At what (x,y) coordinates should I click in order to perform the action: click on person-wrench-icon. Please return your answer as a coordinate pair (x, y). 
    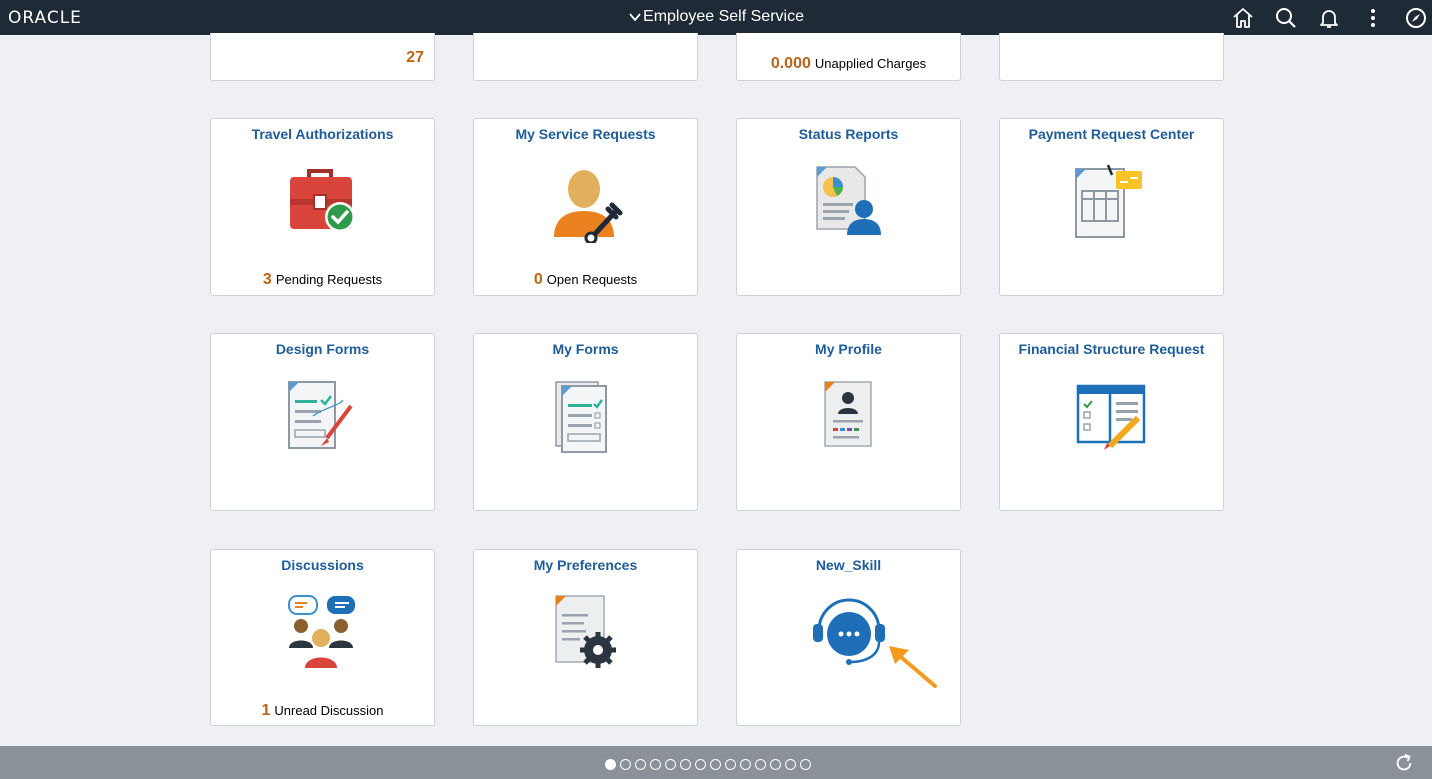
    Looking at the image, I should click on (588, 206).